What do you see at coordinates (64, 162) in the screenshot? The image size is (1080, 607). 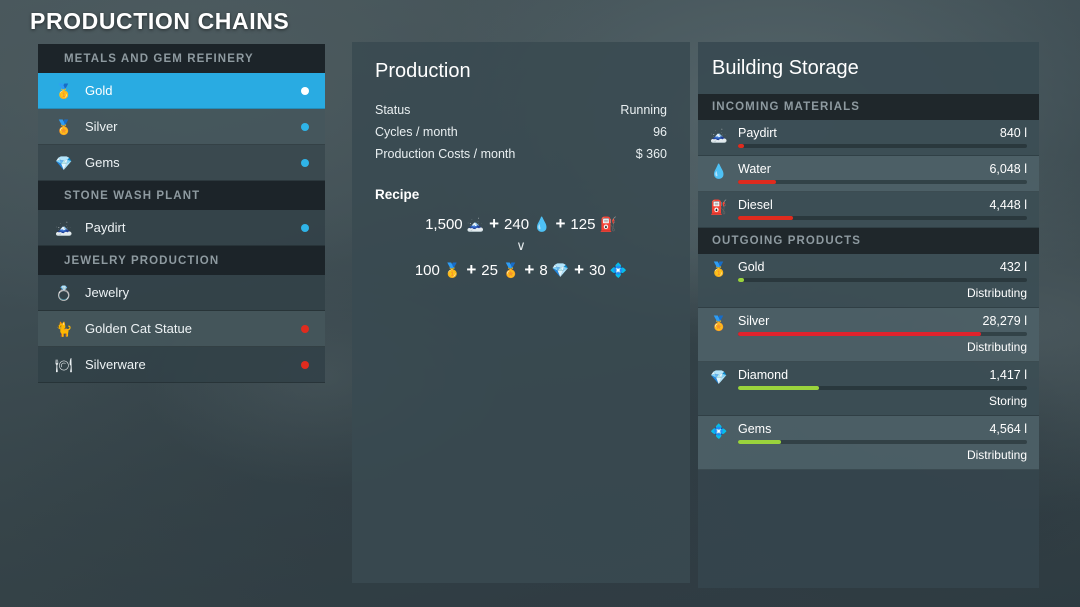 I see `gems-icon: 💎` at bounding box center [64, 162].